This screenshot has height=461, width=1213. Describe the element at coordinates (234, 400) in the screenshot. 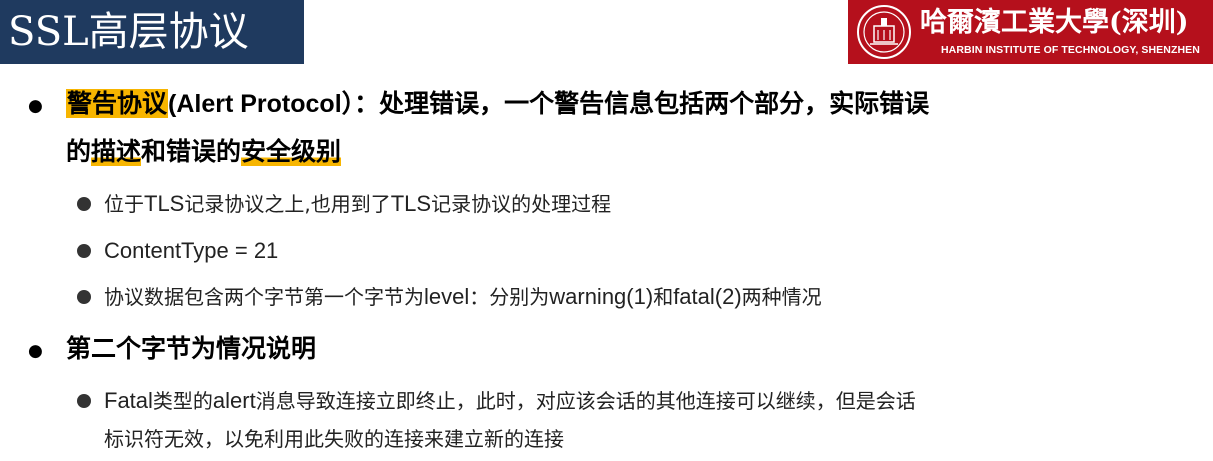

I see `text-en: alert` at that location.